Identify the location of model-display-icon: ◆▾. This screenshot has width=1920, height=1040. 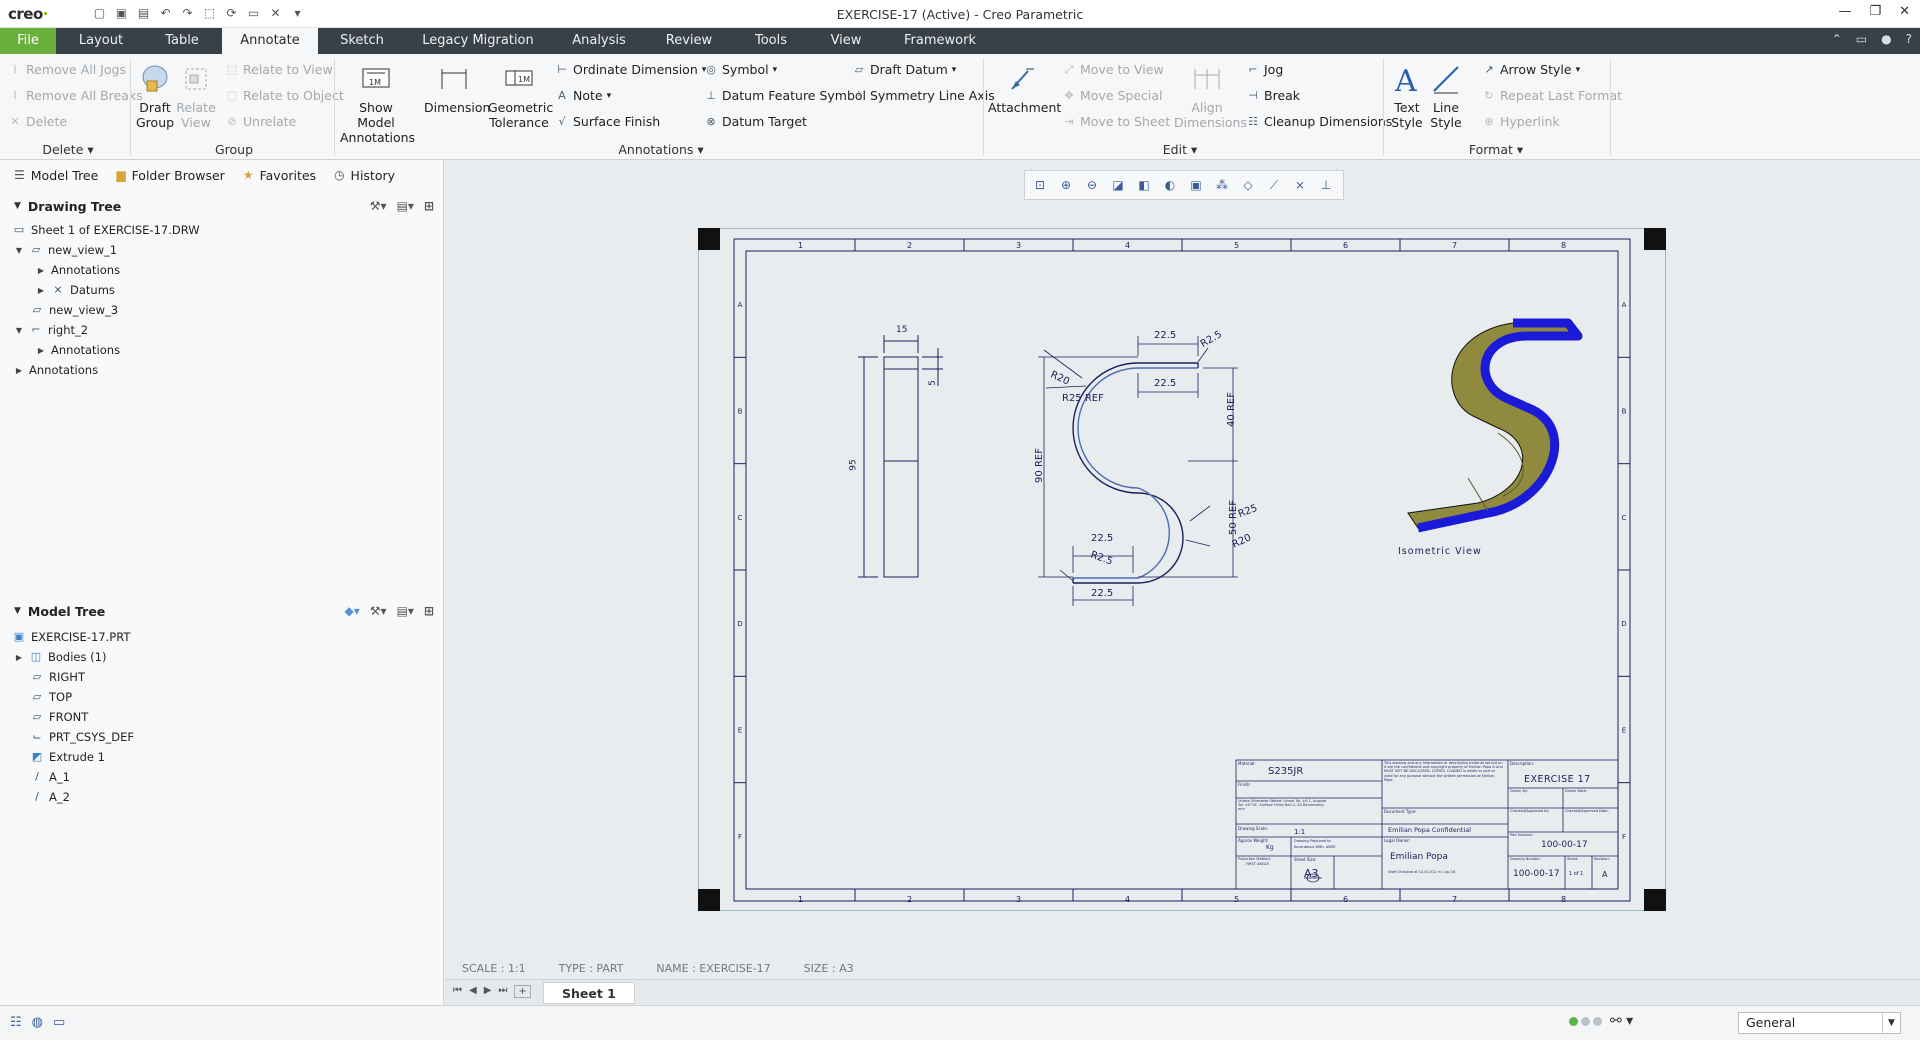
(352, 611).